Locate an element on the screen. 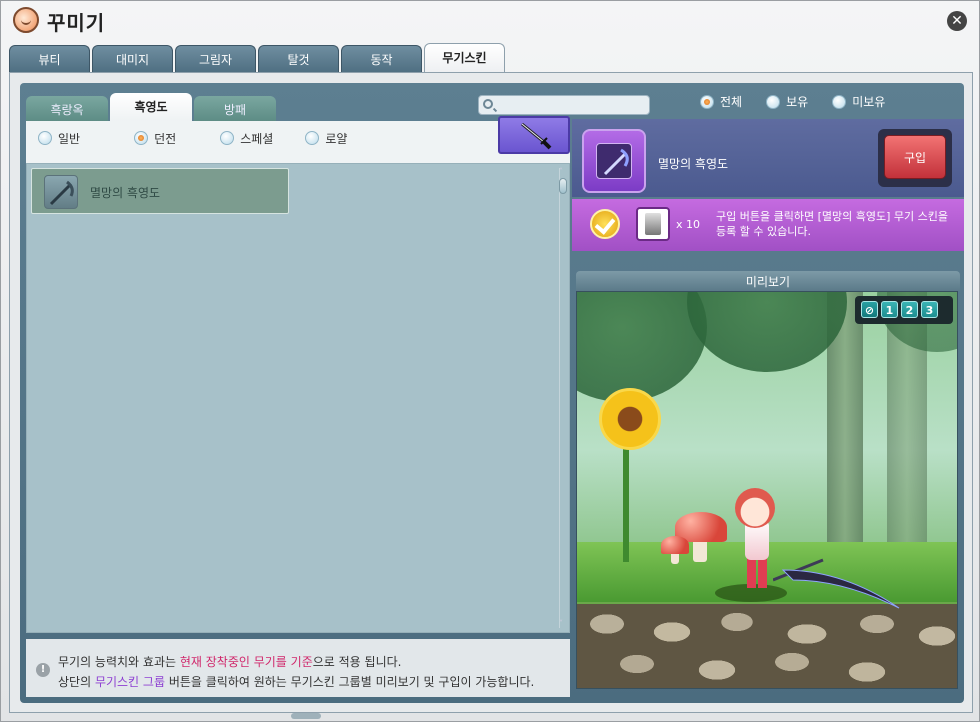 Image resolution: width=980 pixels, height=722 pixels. mushroom is located at coordinates (675, 545).